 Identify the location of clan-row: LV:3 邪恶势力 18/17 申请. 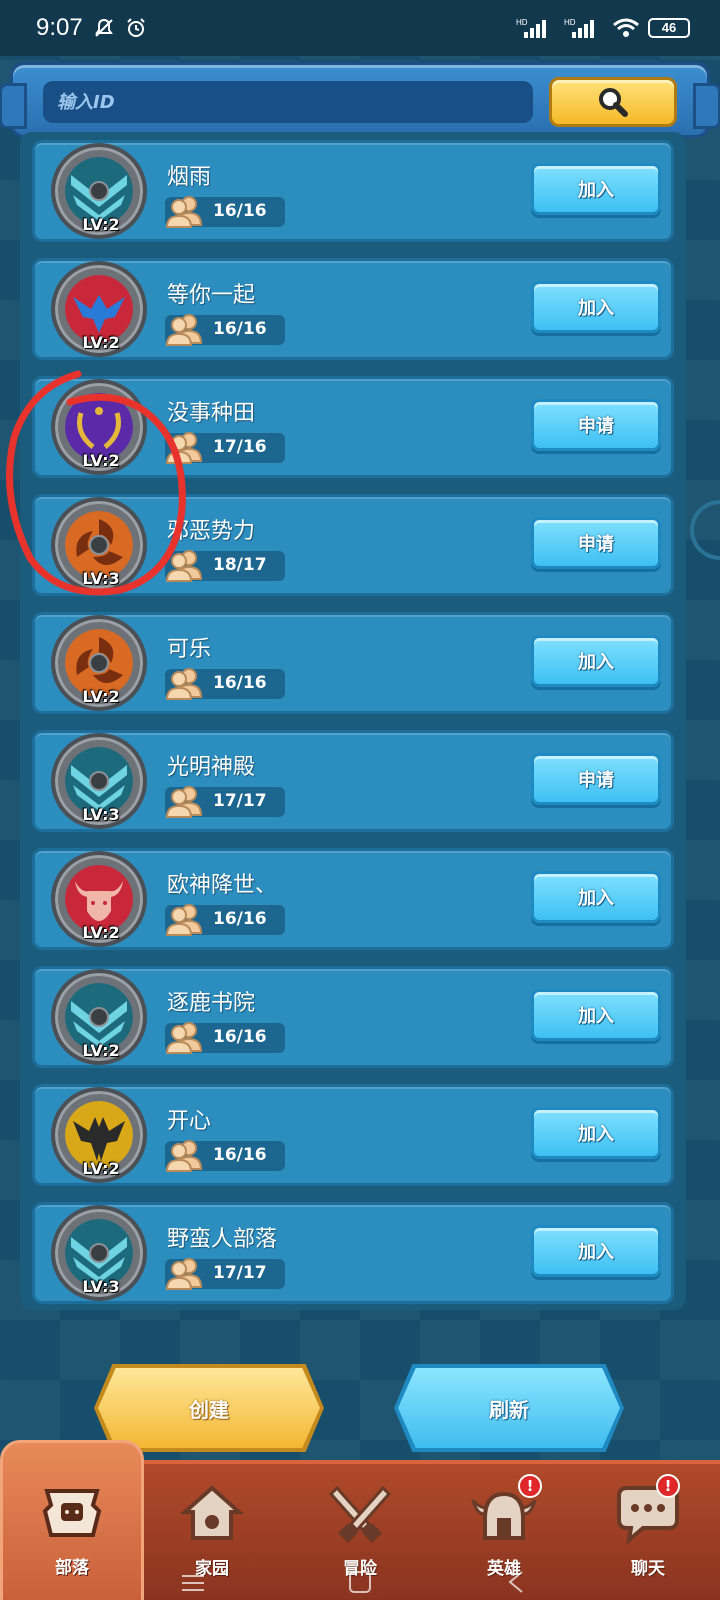
(353, 545).